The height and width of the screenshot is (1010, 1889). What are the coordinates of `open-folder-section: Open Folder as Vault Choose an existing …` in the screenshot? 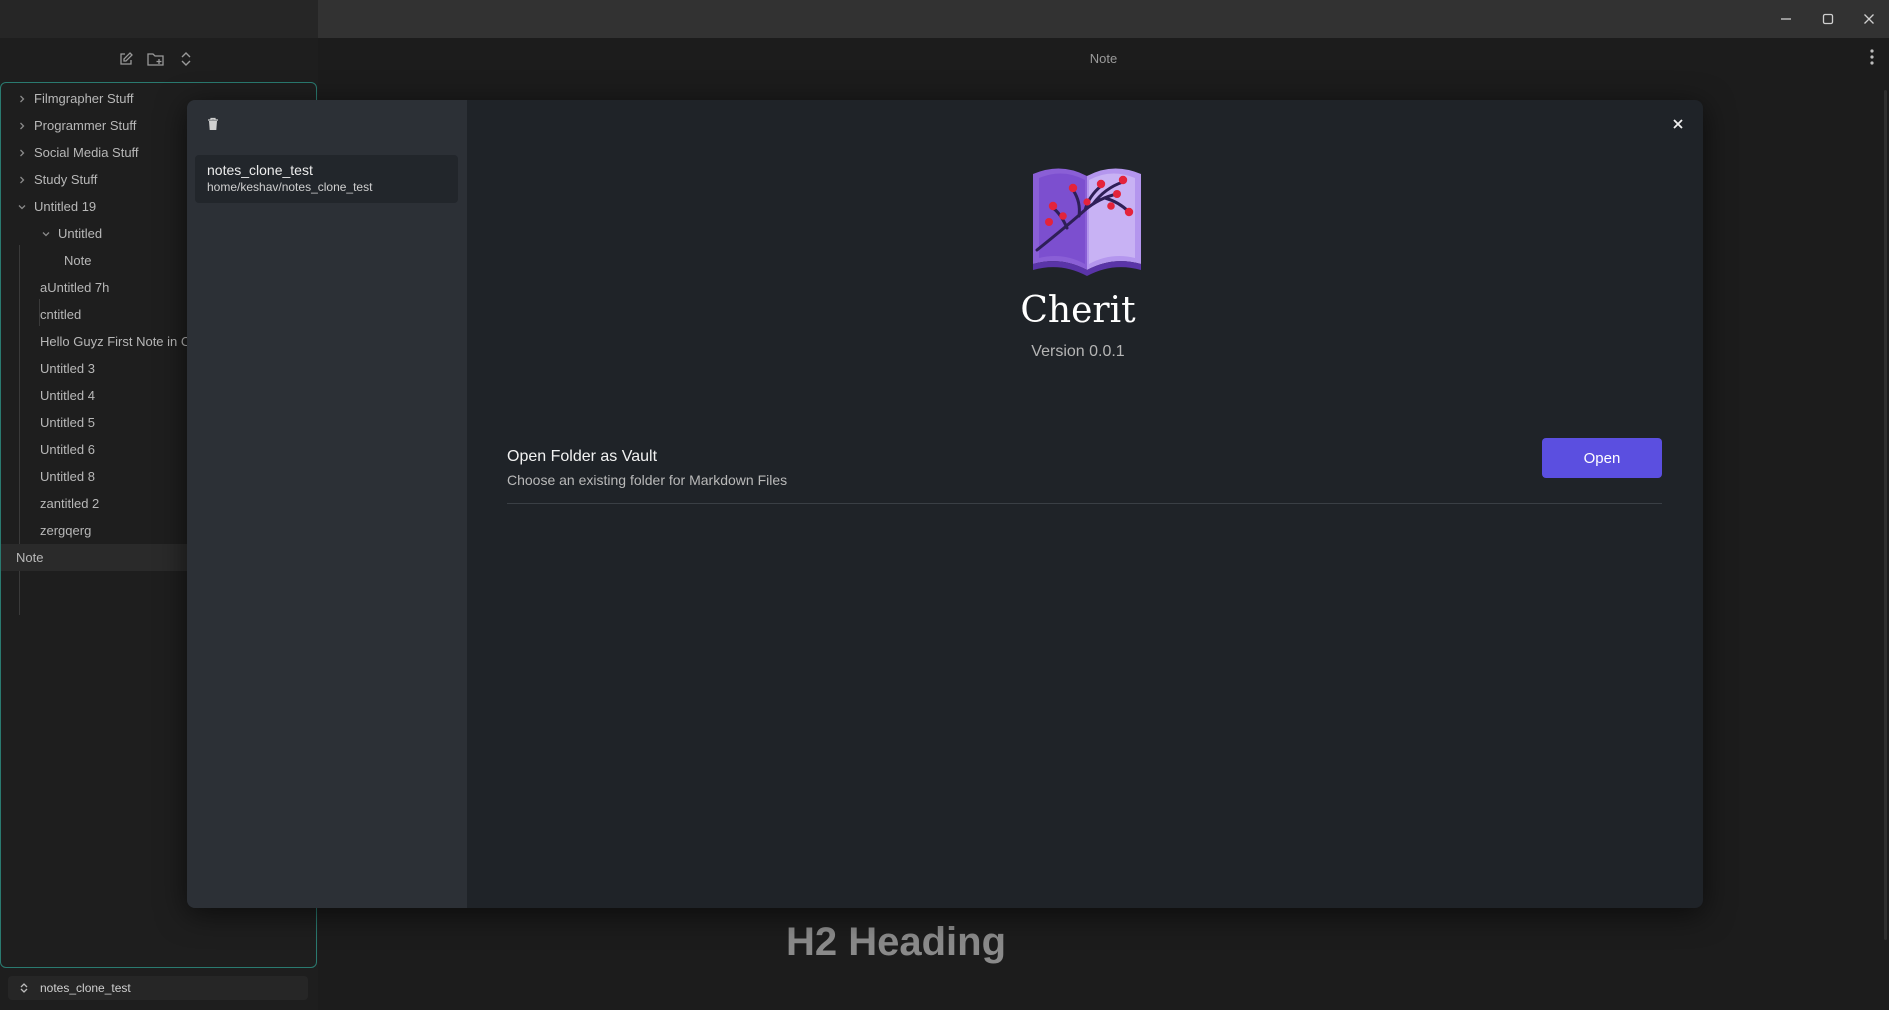 It's located at (1084, 471).